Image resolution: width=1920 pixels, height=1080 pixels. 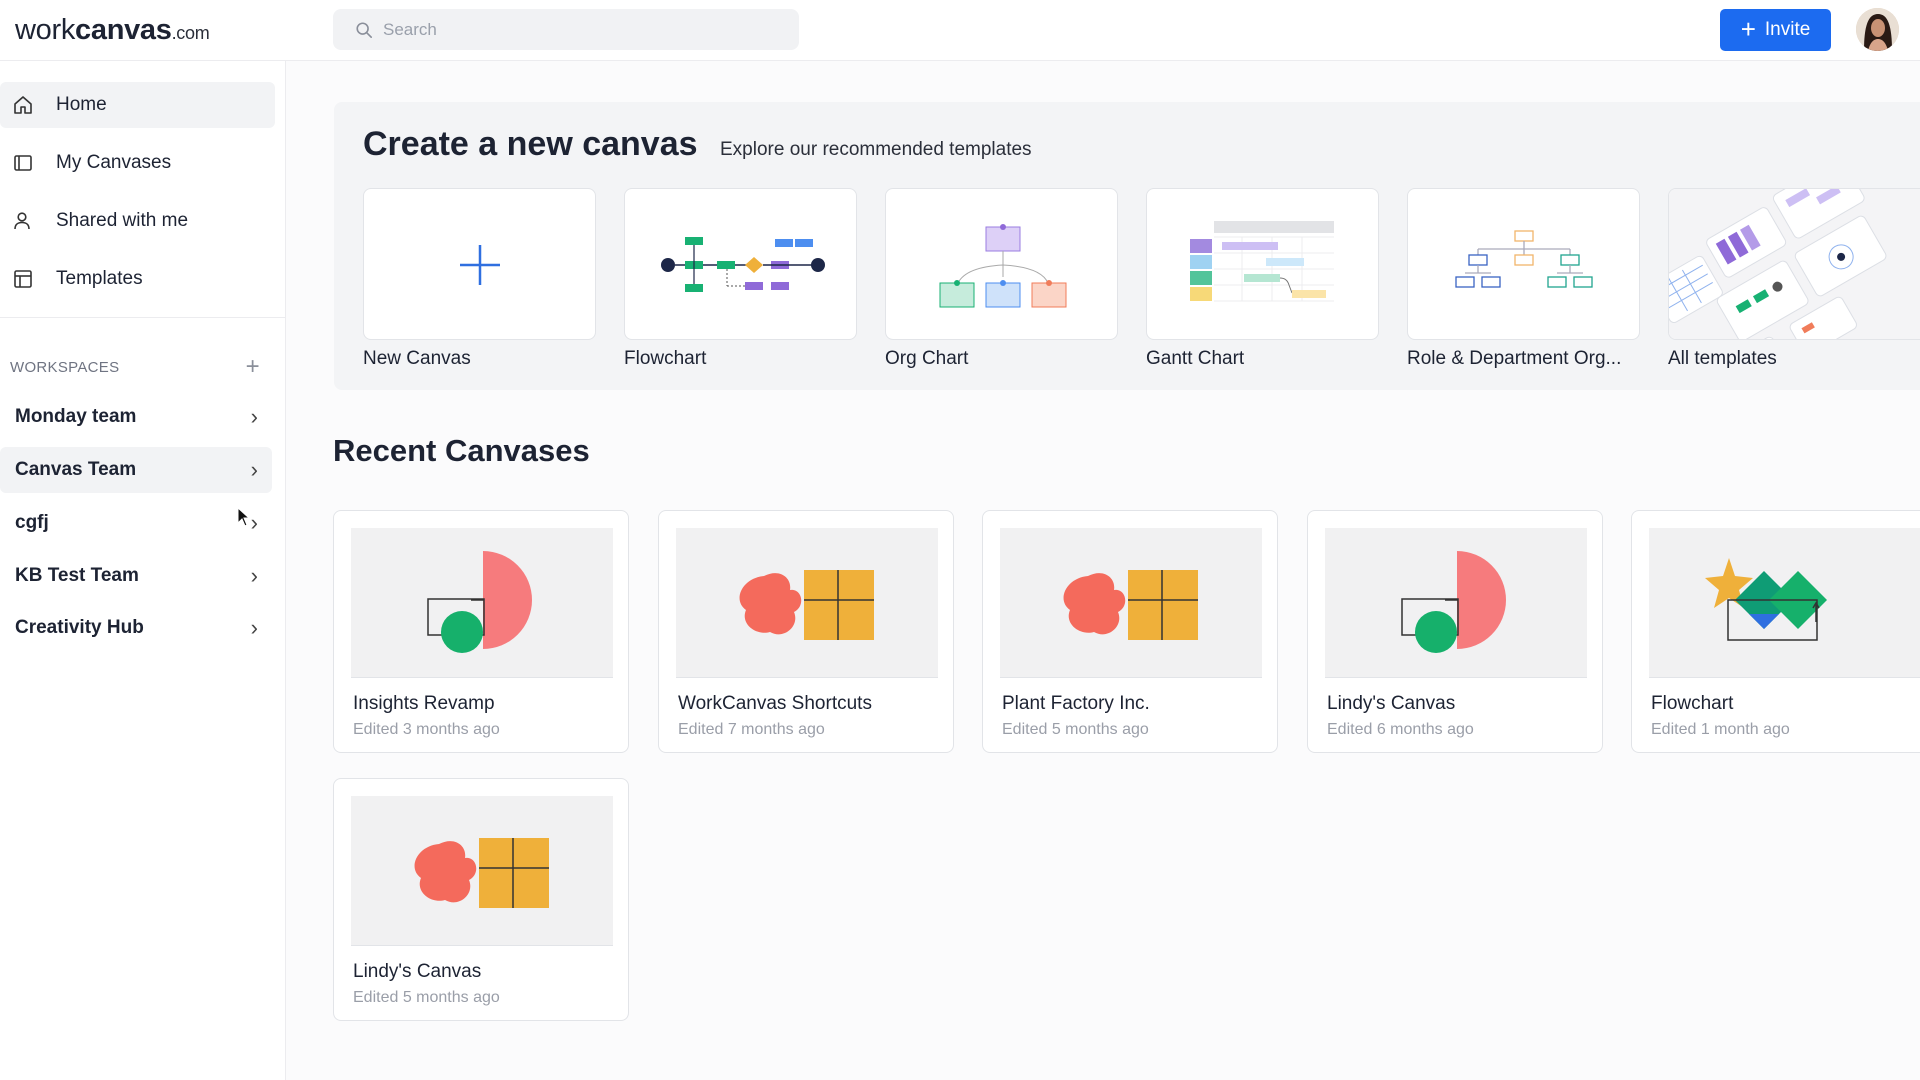 What do you see at coordinates (136, 523) in the screenshot?
I see `workspace-item: cgfj ›` at bounding box center [136, 523].